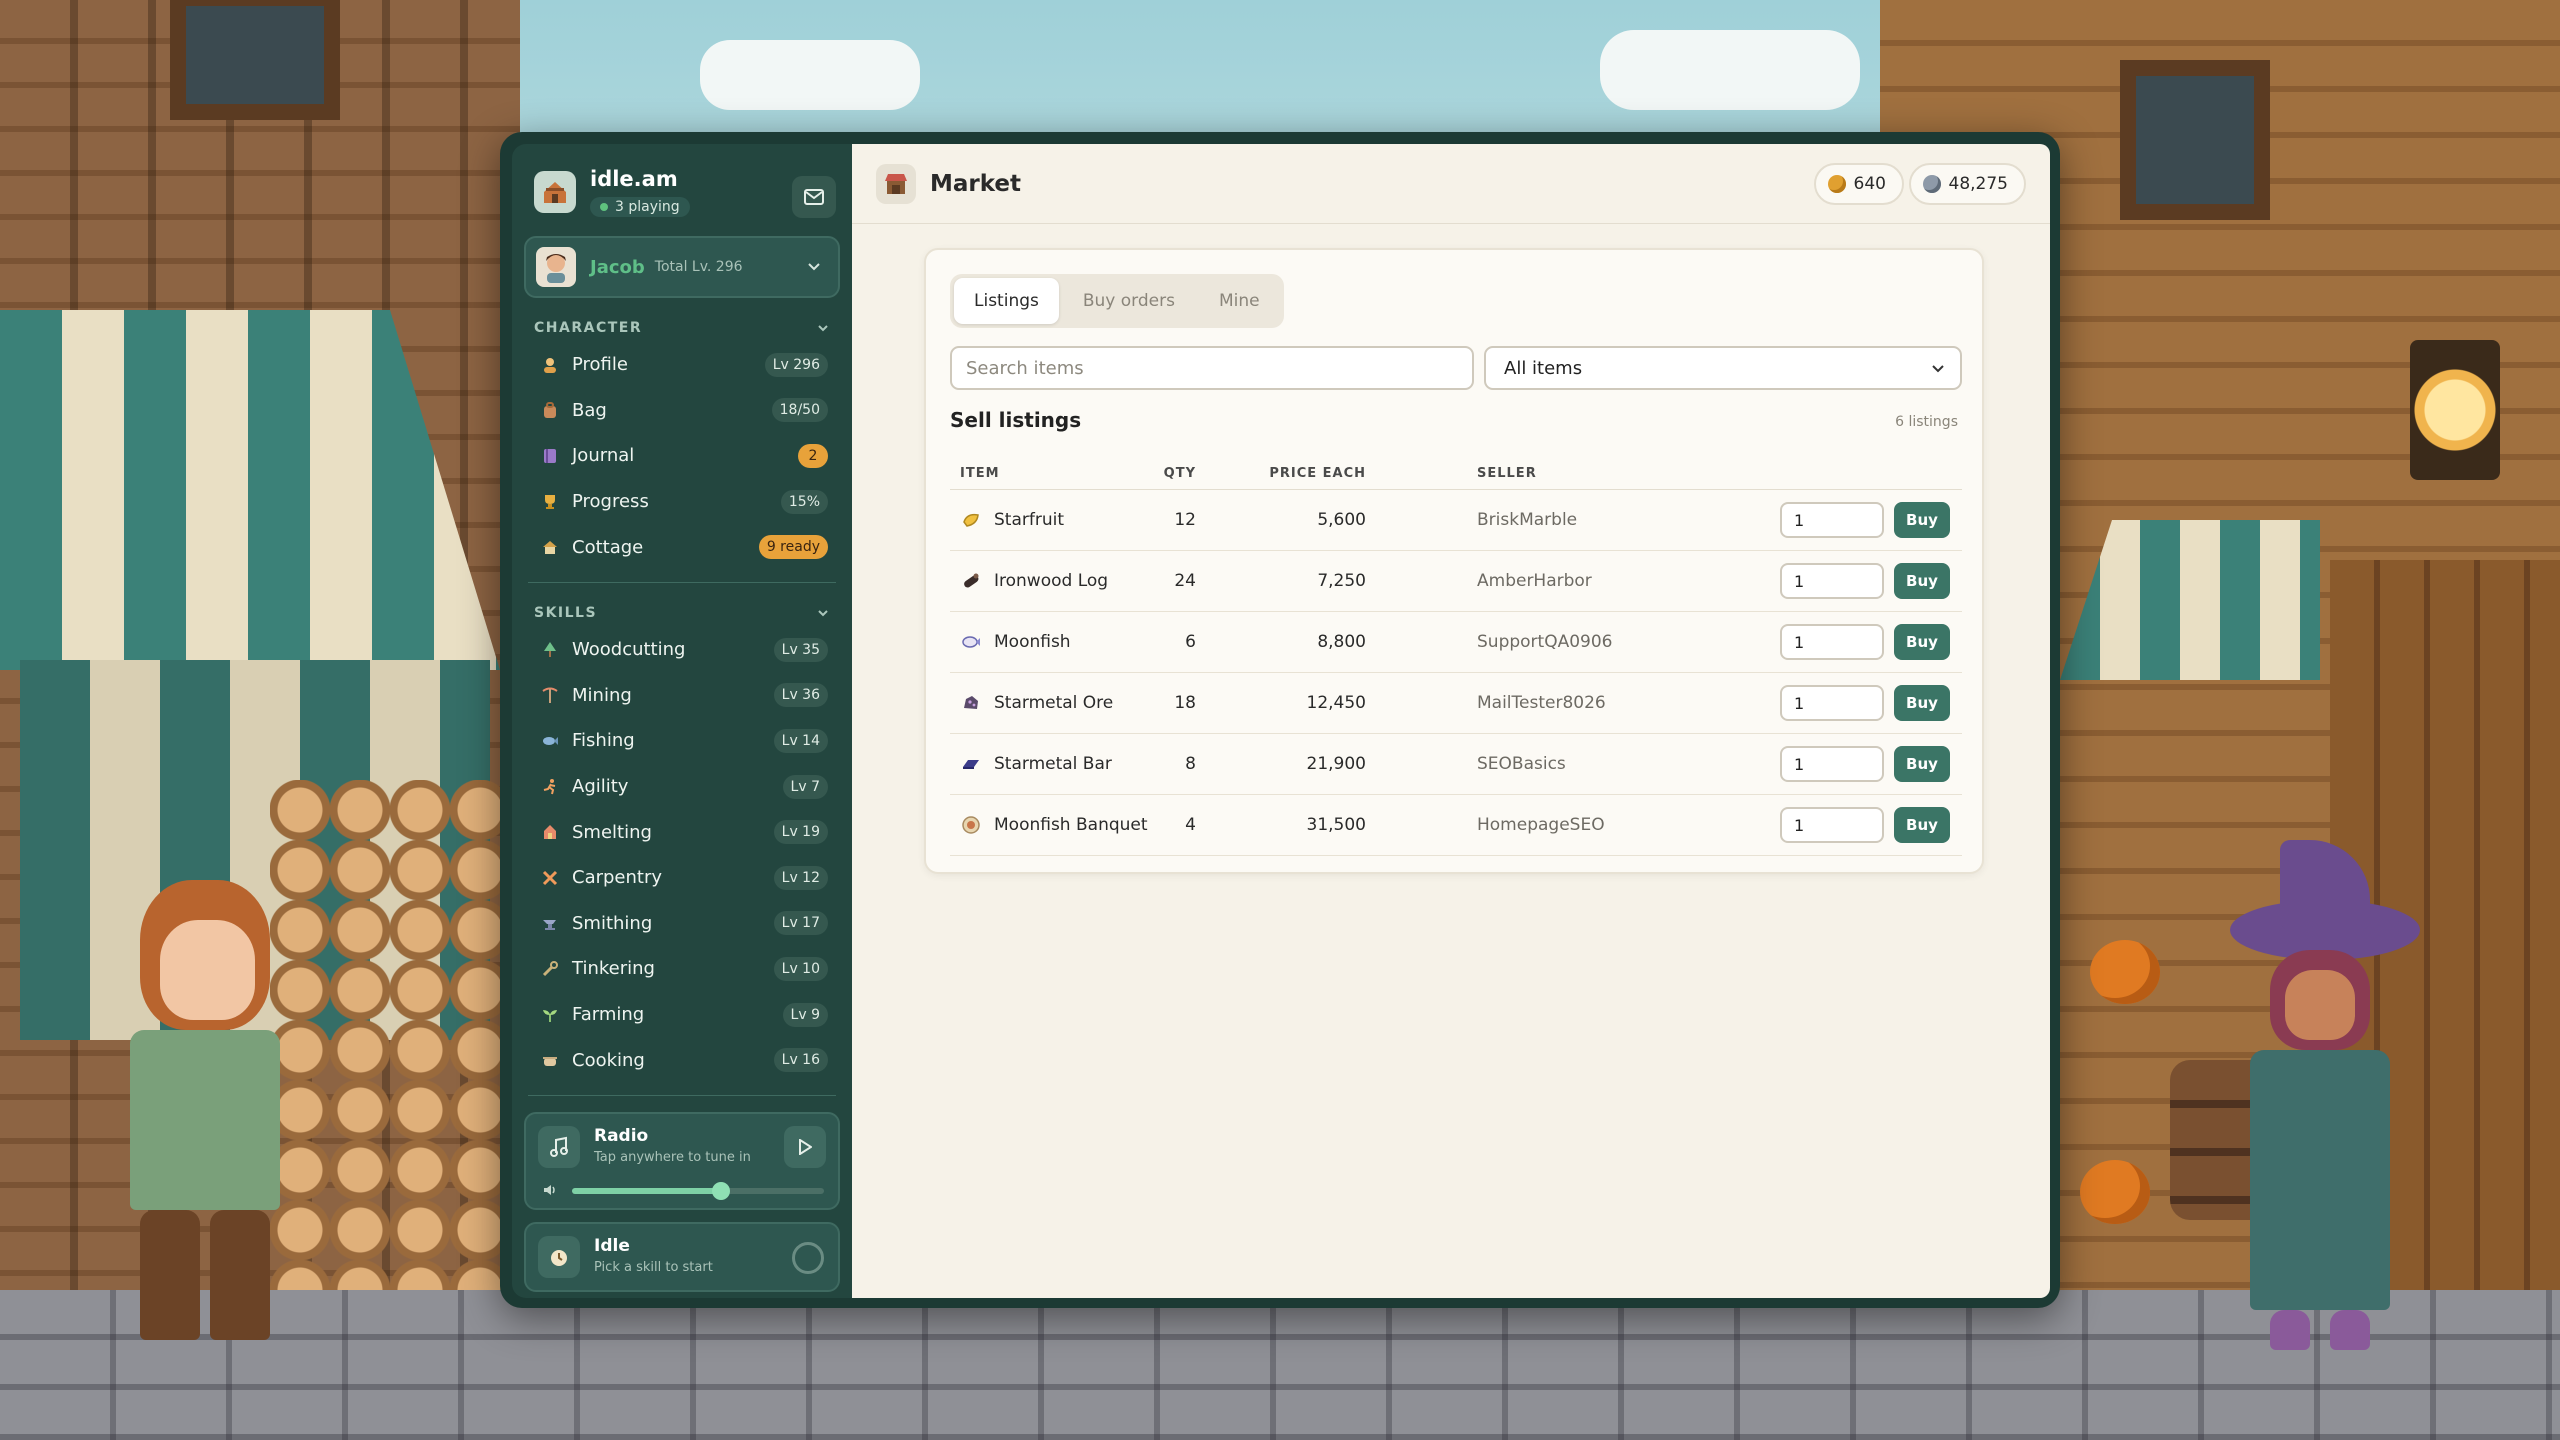 This screenshot has height=1440, width=2560. I want to click on category-filter-value: All items, so click(1543, 368).